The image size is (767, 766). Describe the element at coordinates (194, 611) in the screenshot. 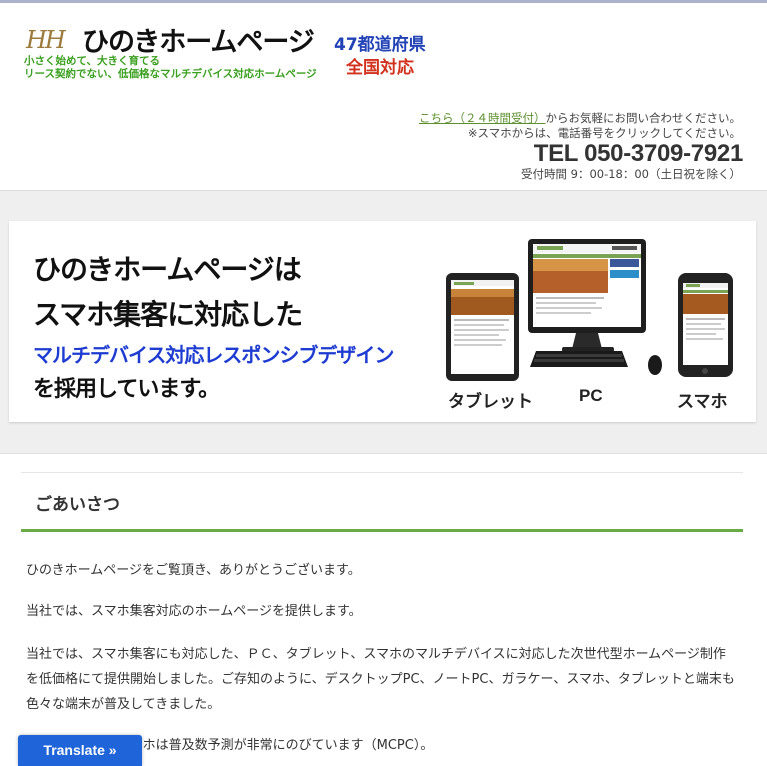

I see `greeting-paragraph-2: 当社では、スマホ集客対応のホームページを提供します。` at that location.